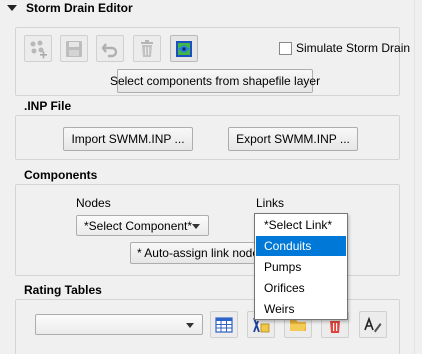 The width and height of the screenshot is (422, 354). I want to click on nodes-label: Nodes, so click(93, 203).